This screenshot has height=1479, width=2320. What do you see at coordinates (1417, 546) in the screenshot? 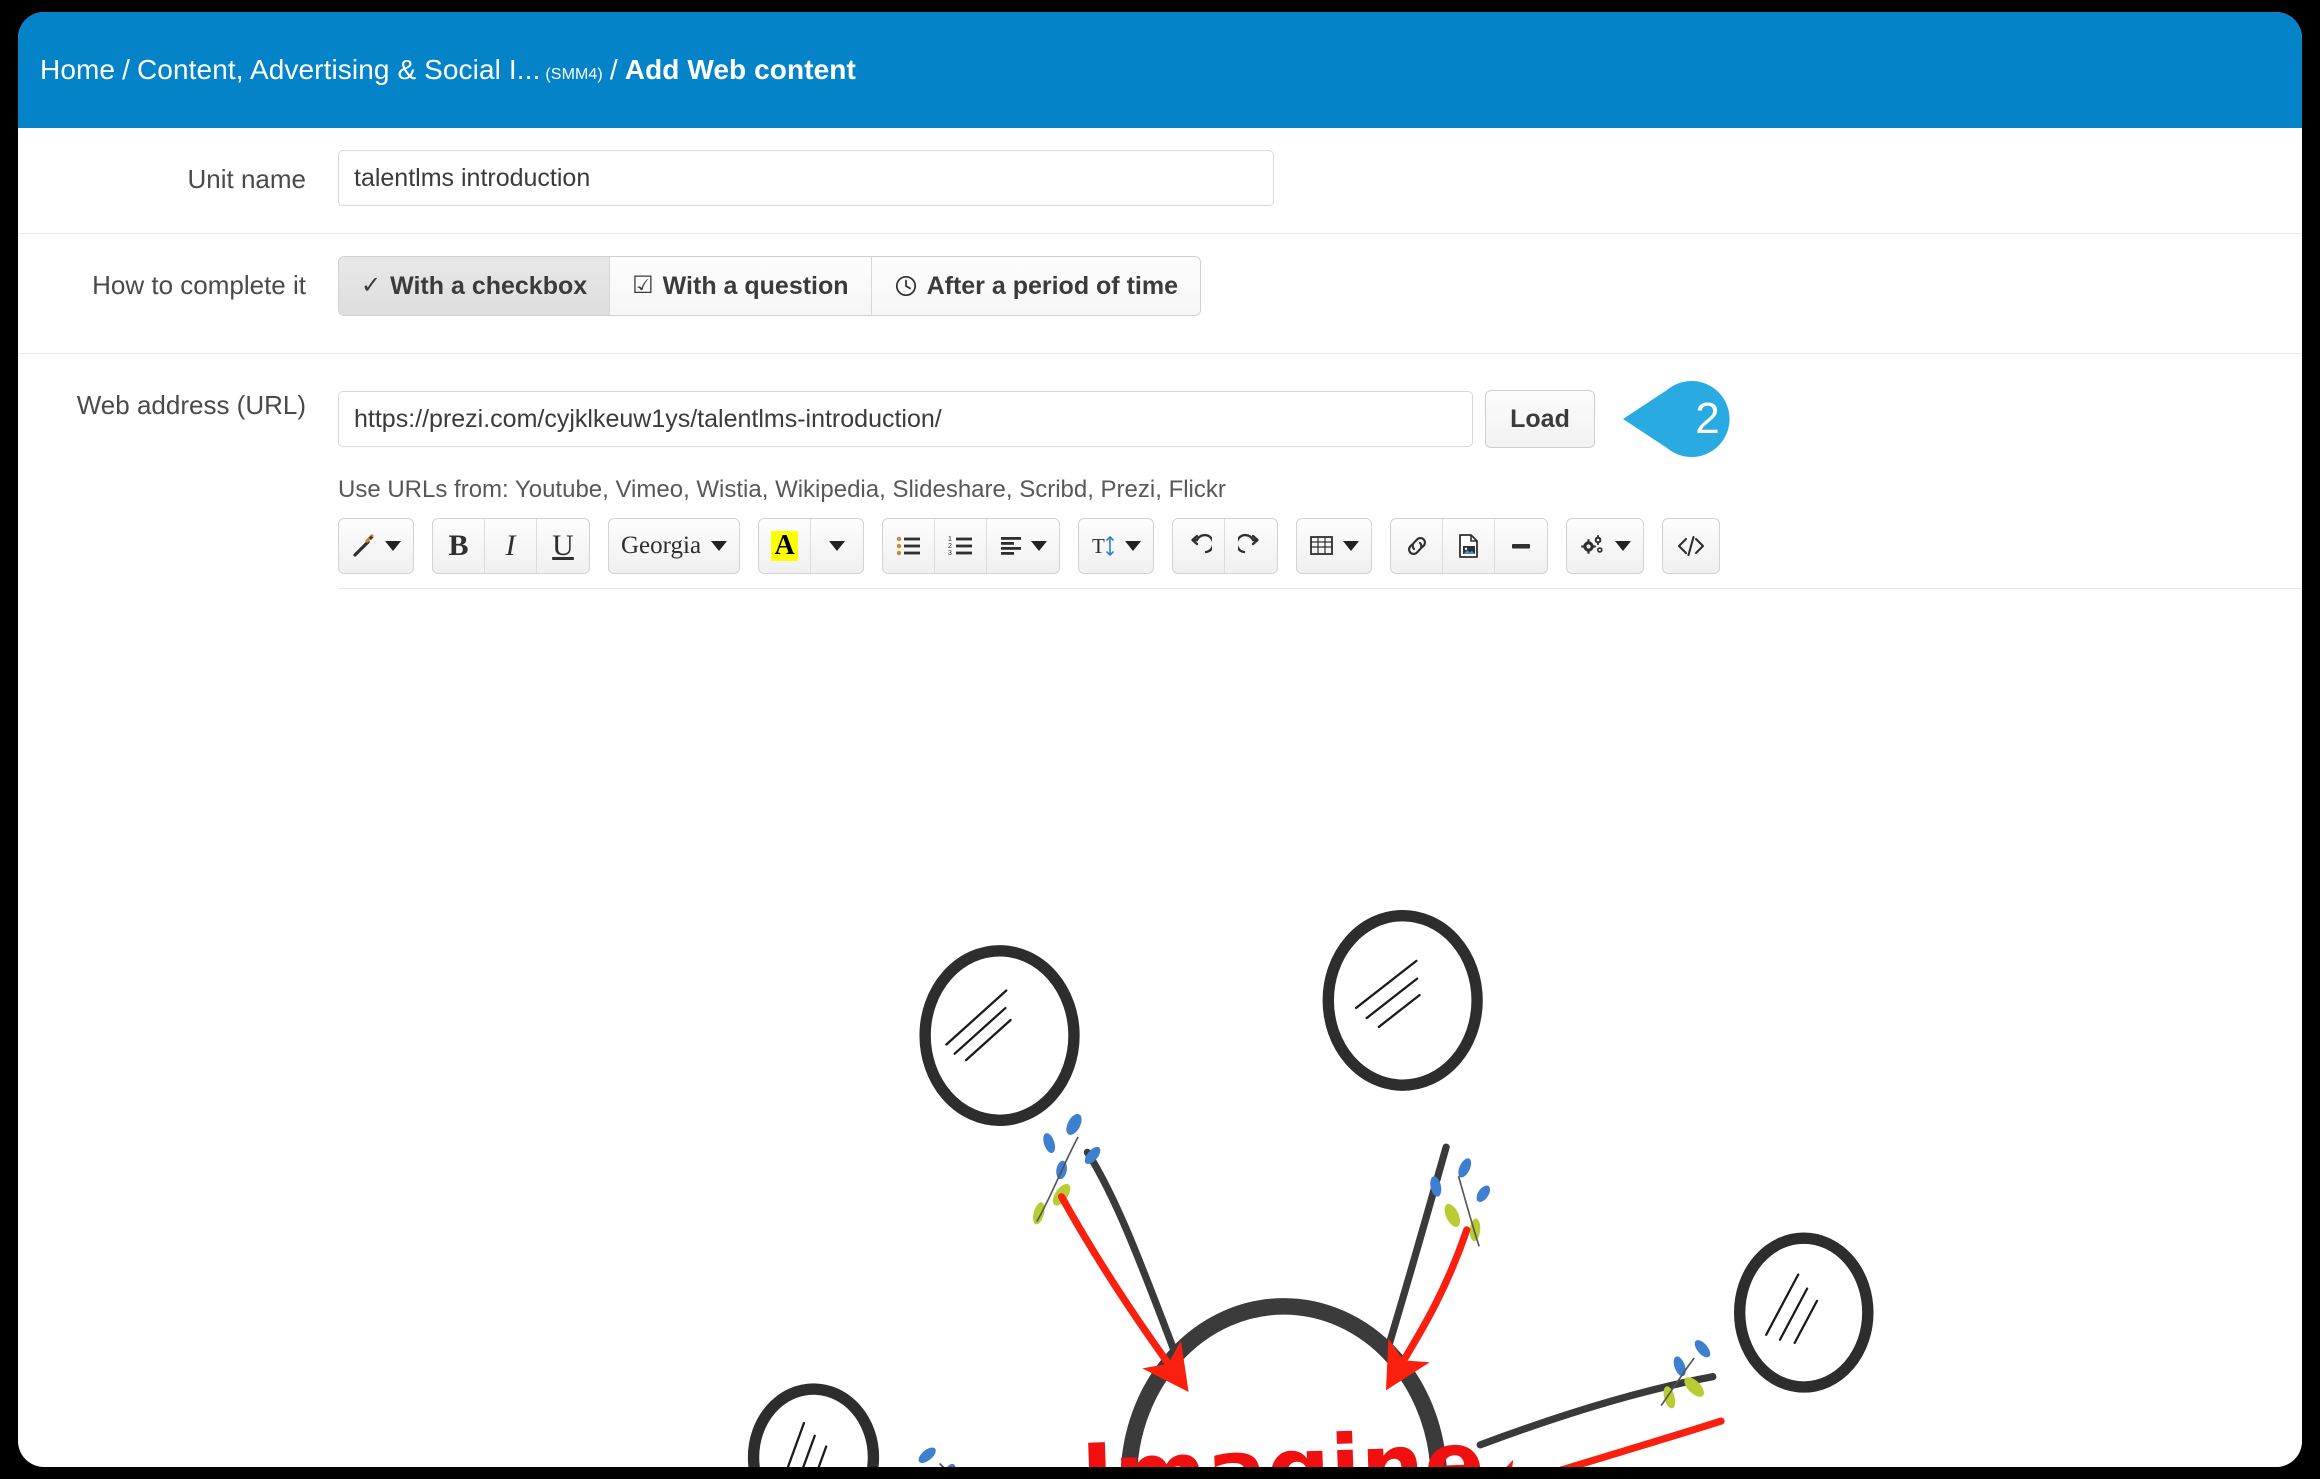
I see `link-icon` at bounding box center [1417, 546].